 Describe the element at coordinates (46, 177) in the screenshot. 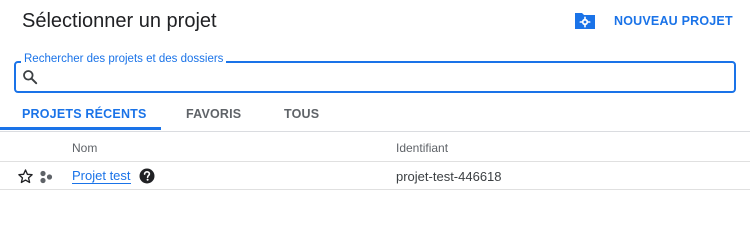

I see `project-dots-icon` at that location.